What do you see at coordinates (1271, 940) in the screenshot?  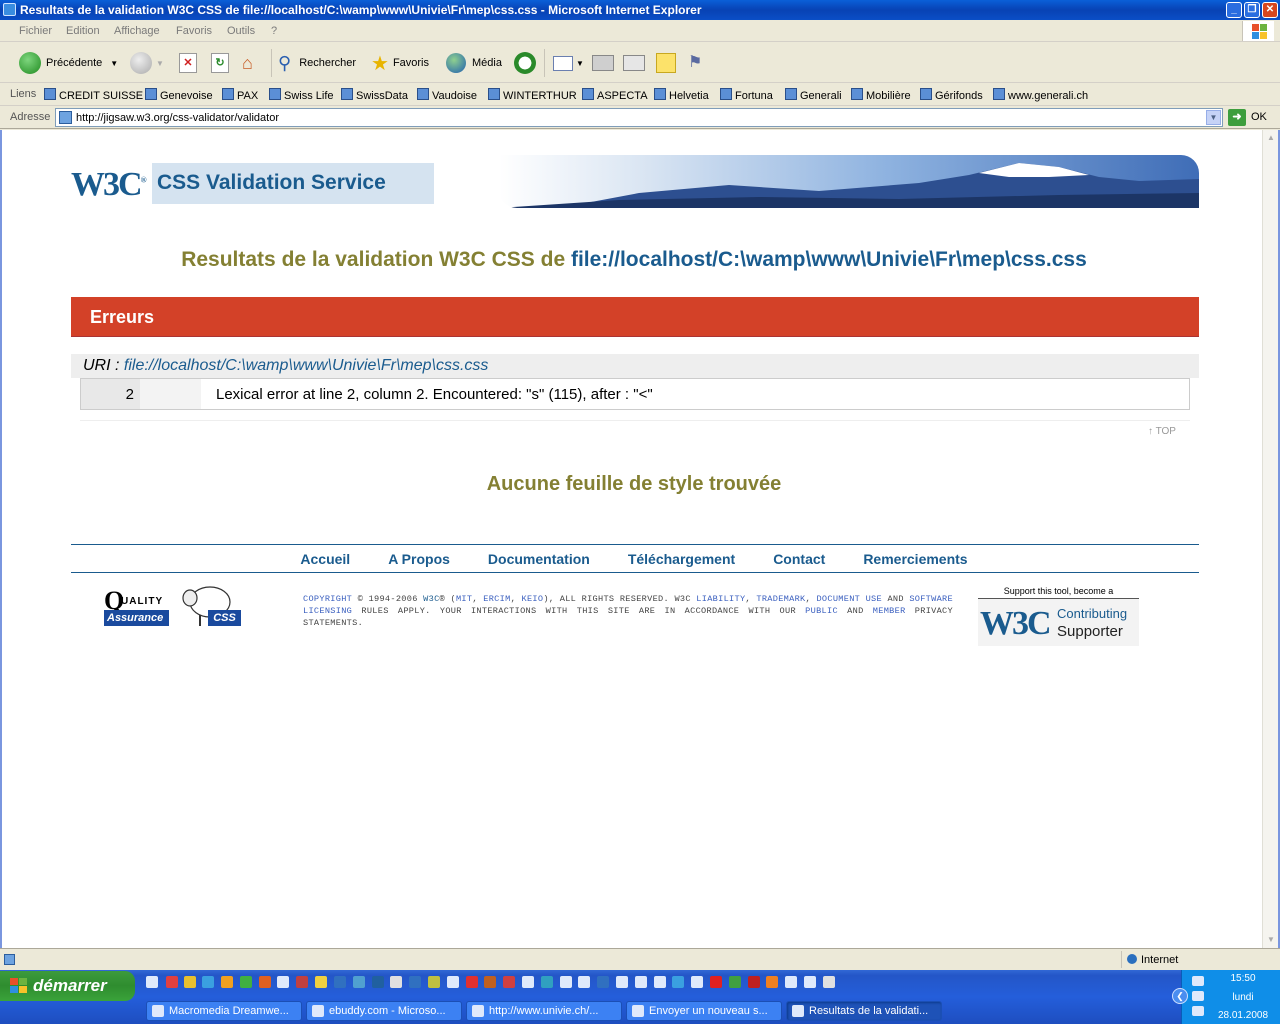 I see `scroll-down-icon: ▼` at bounding box center [1271, 940].